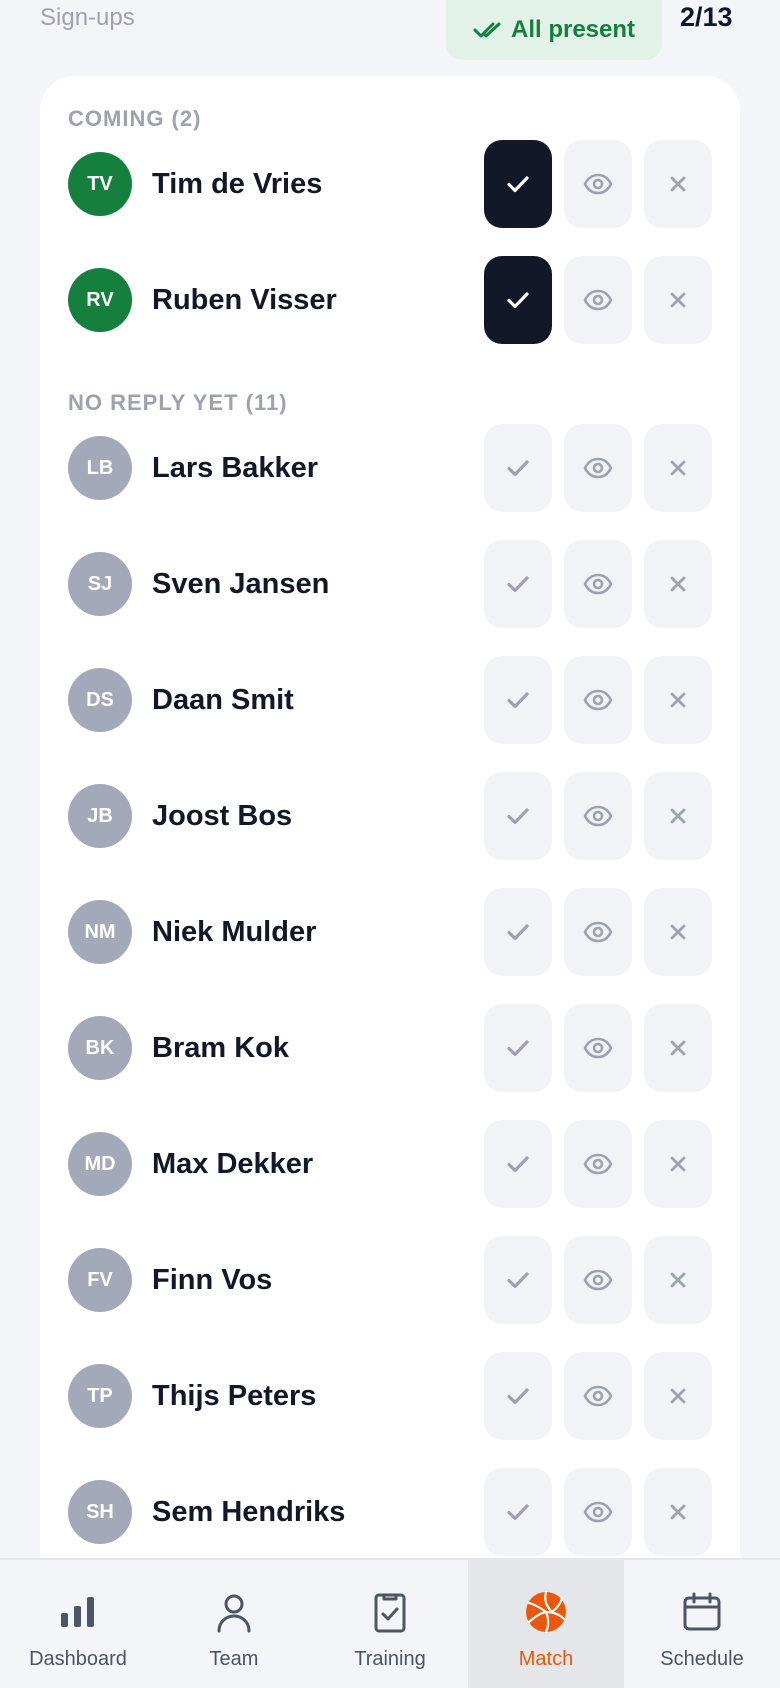 The width and height of the screenshot is (780, 1688). I want to click on avatar: TP, so click(100, 1396).